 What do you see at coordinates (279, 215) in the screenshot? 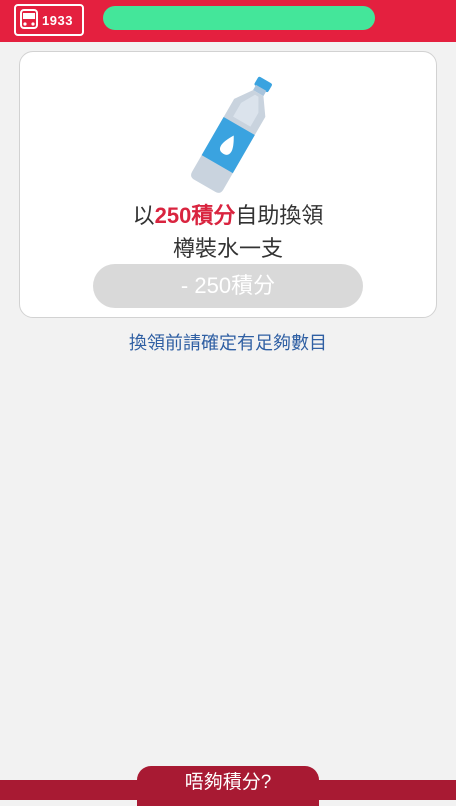
I see `offer-suffix: 自助換領` at bounding box center [279, 215].